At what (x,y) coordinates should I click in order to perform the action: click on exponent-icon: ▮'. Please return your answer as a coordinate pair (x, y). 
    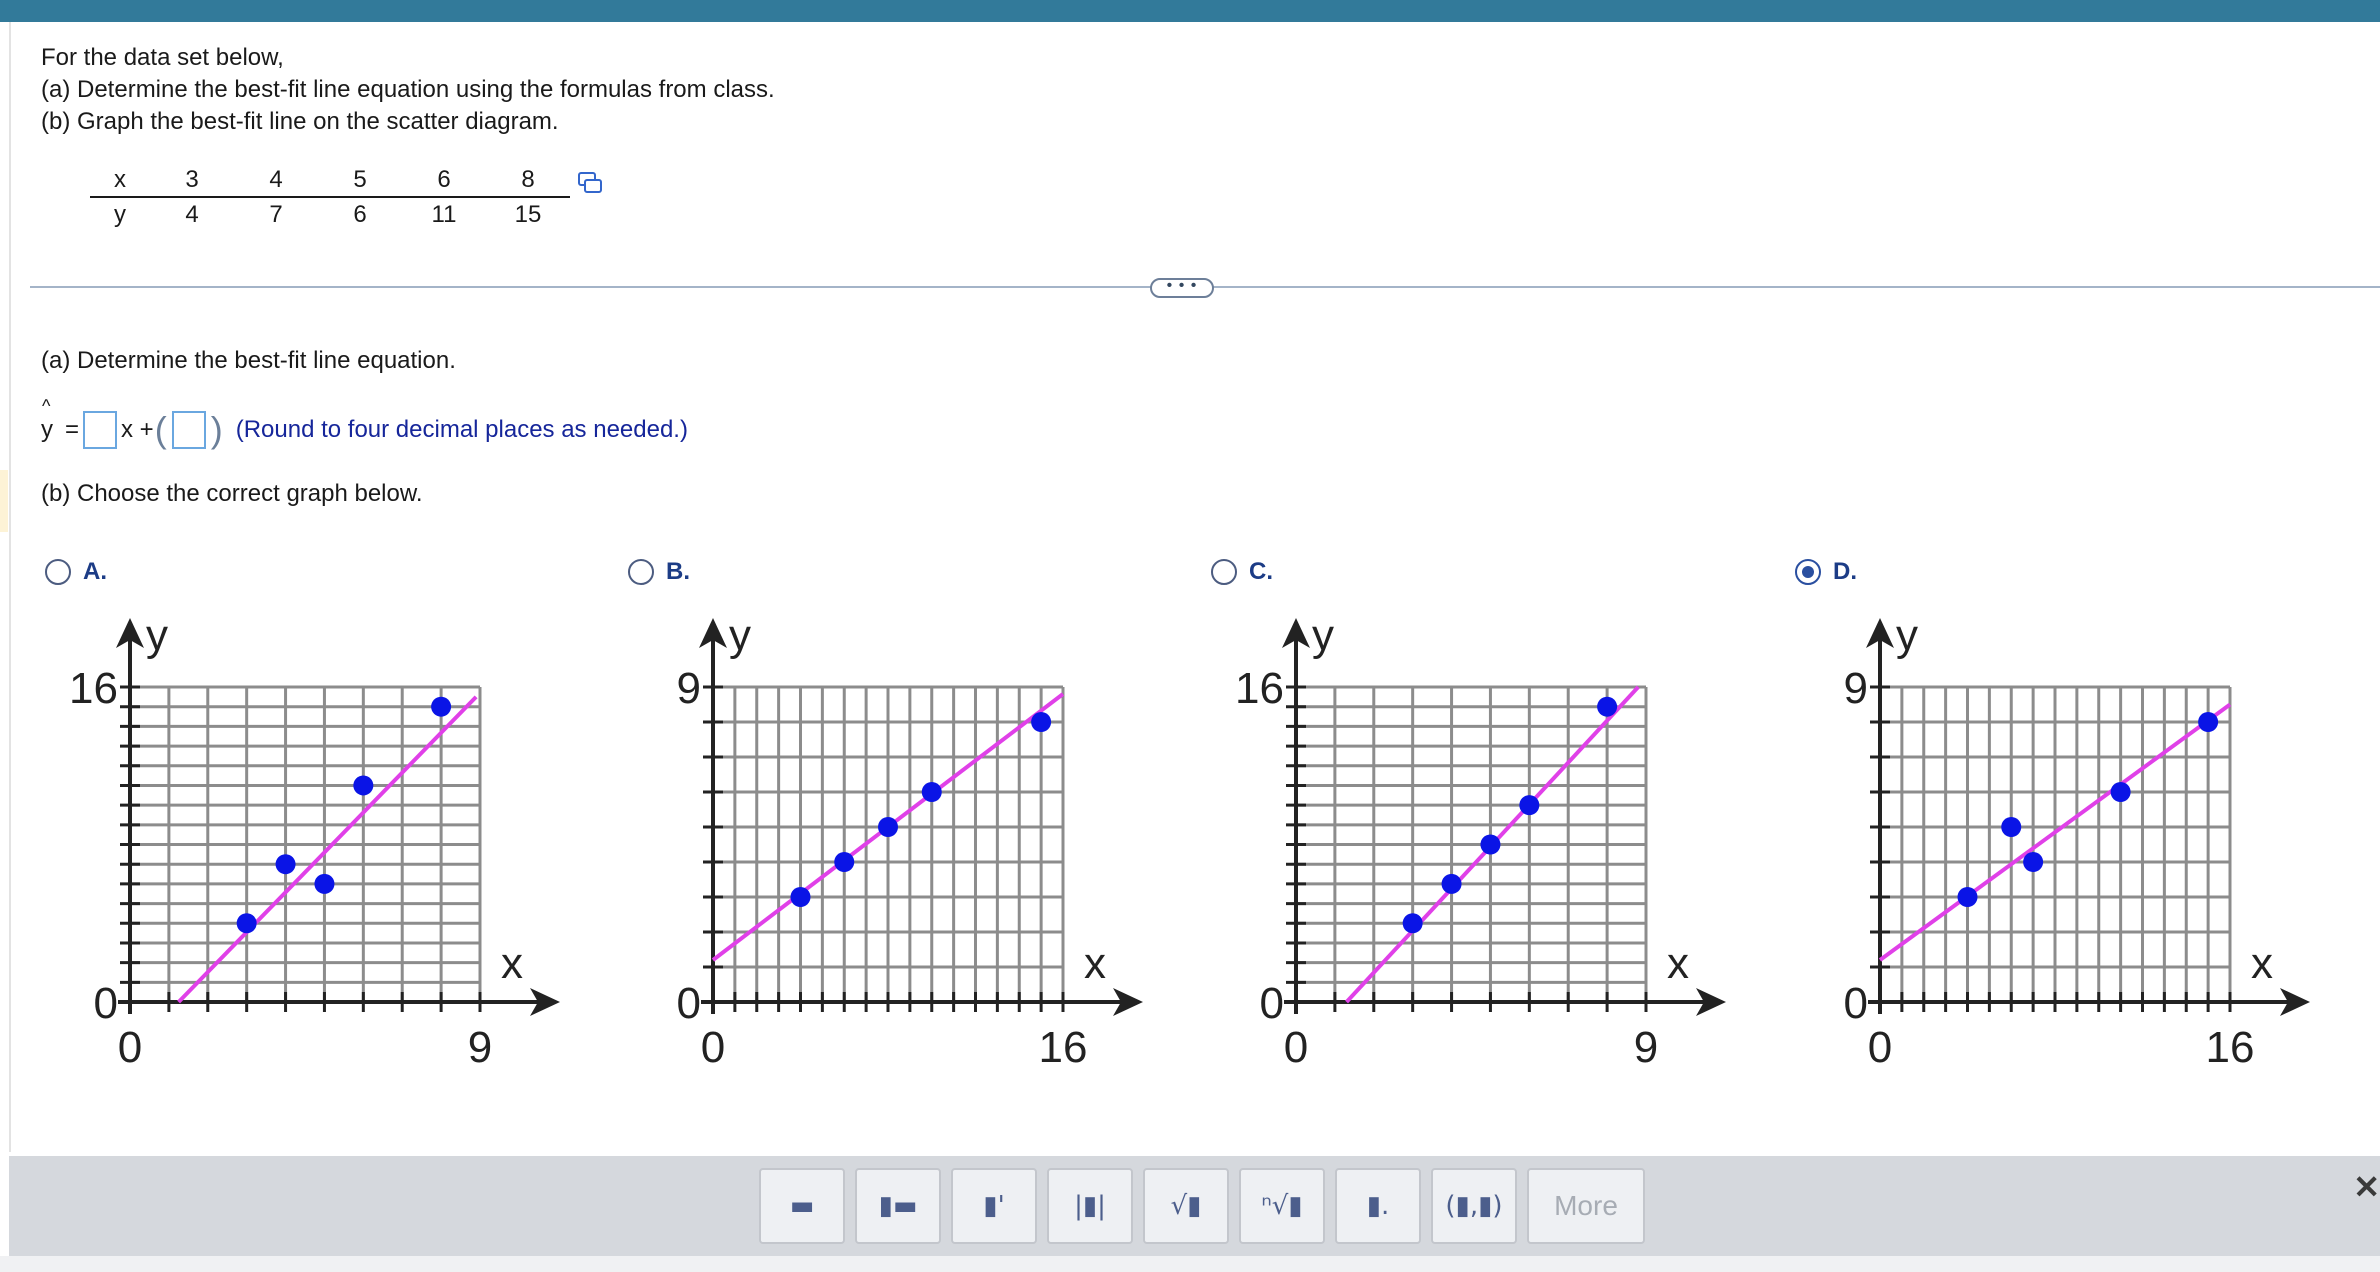
    Looking at the image, I should click on (994, 1206).